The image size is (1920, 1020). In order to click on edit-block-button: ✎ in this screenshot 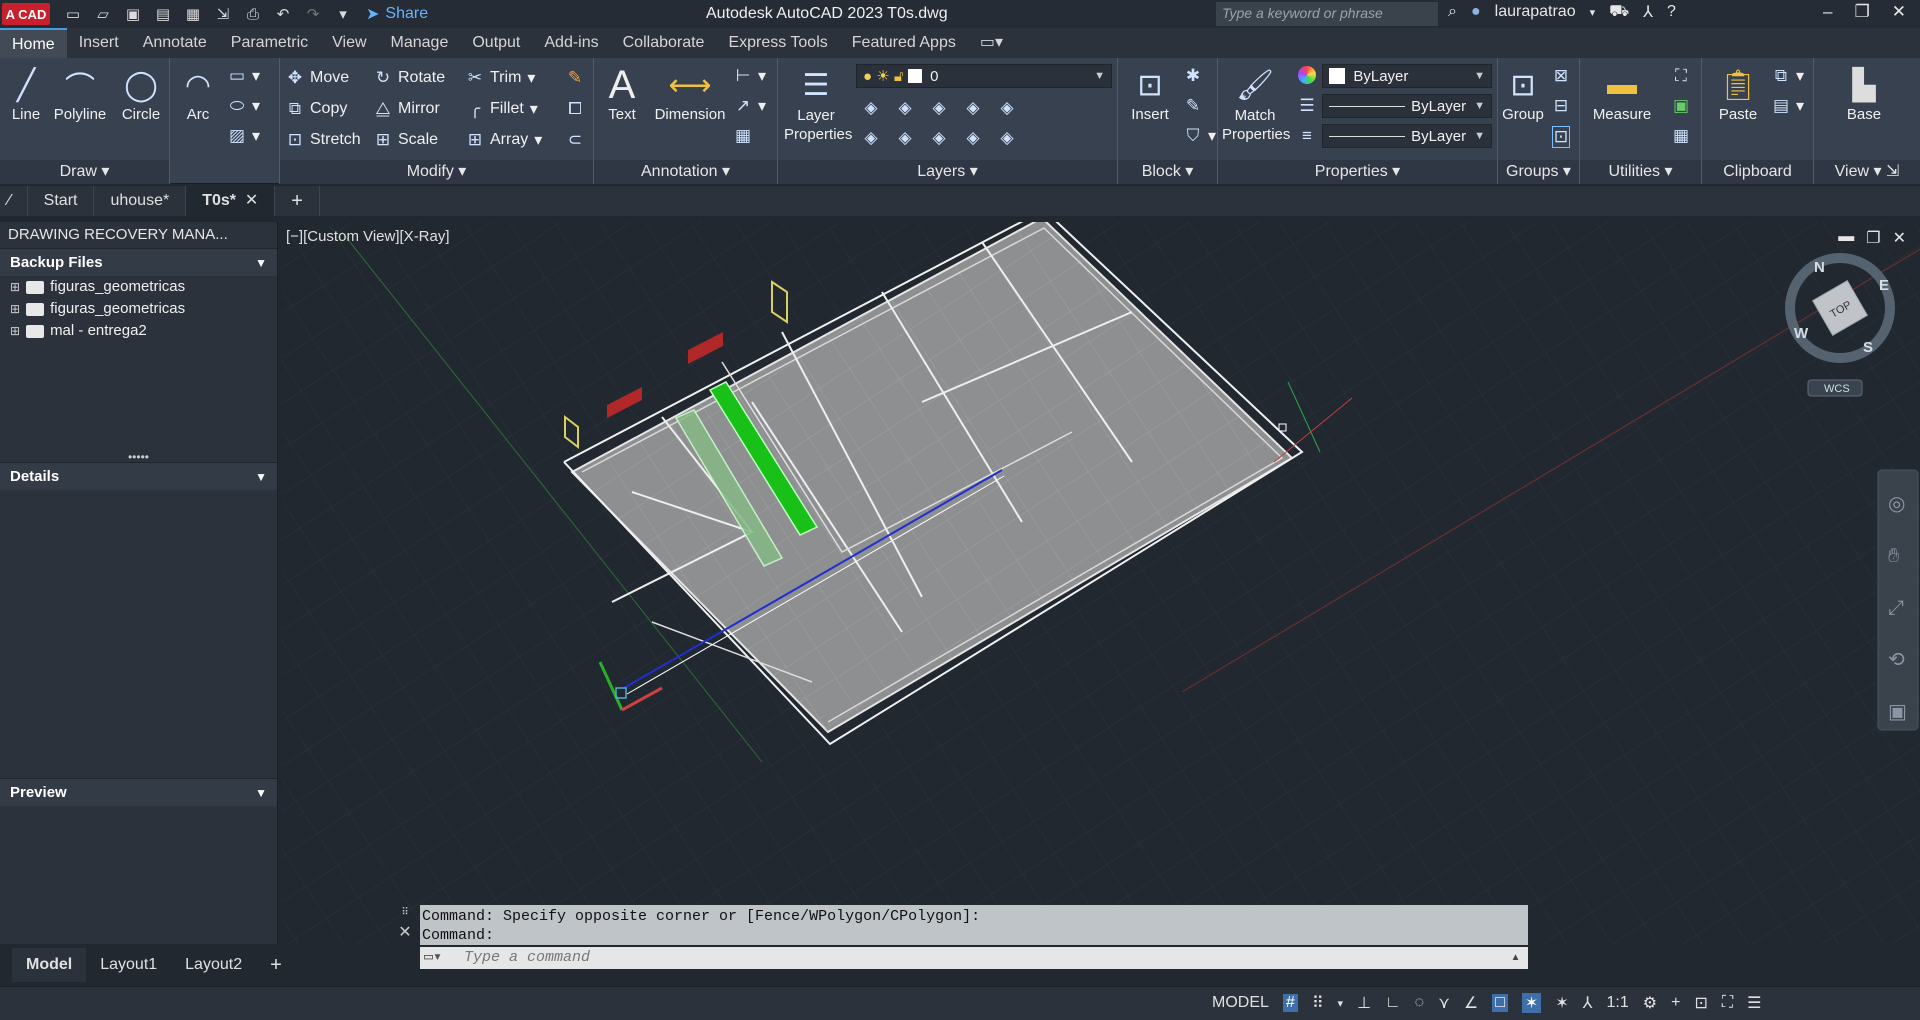, I will do `click(1193, 106)`.